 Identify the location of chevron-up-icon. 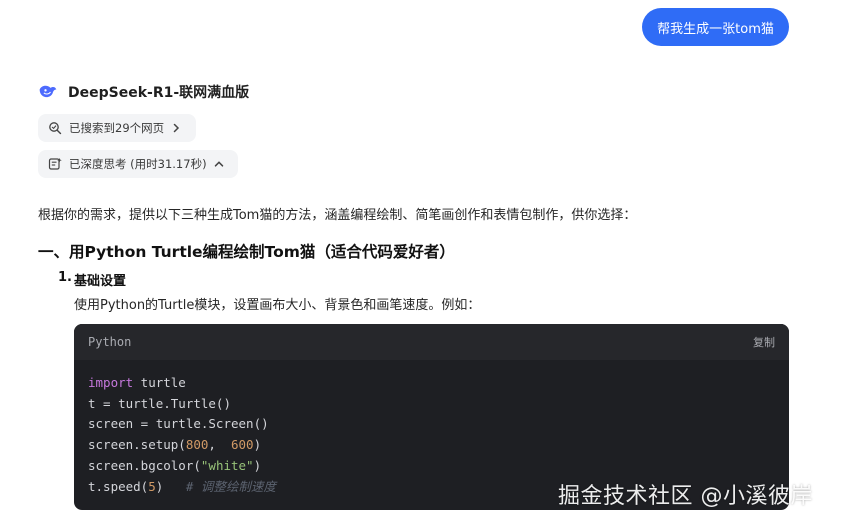
(218, 164).